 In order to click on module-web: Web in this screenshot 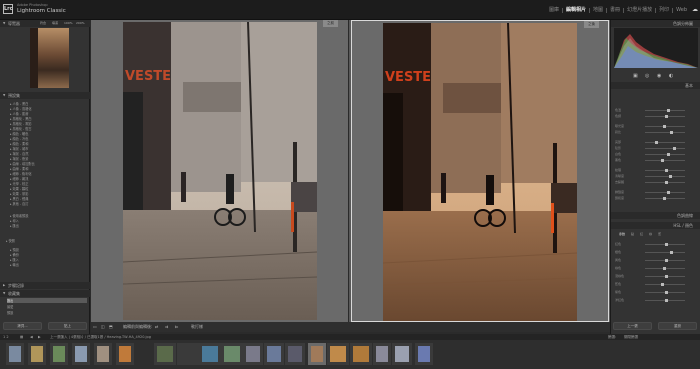, I will do `click(681, 10)`.